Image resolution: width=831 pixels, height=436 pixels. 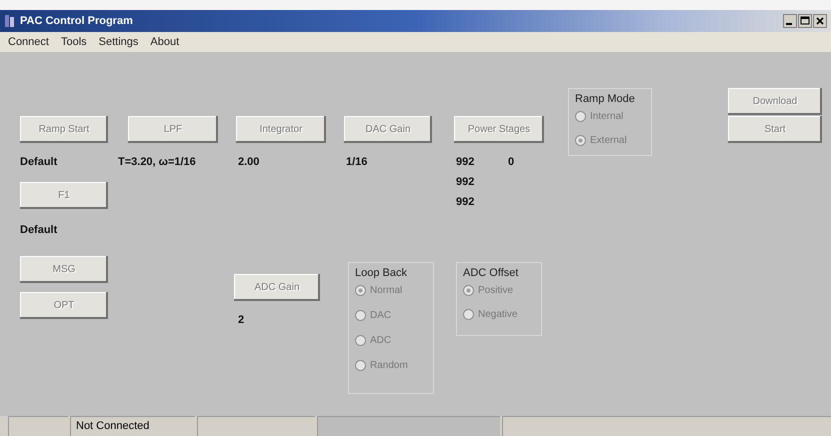 What do you see at coordinates (381, 273) in the screenshot?
I see `group-title: Loop Back` at bounding box center [381, 273].